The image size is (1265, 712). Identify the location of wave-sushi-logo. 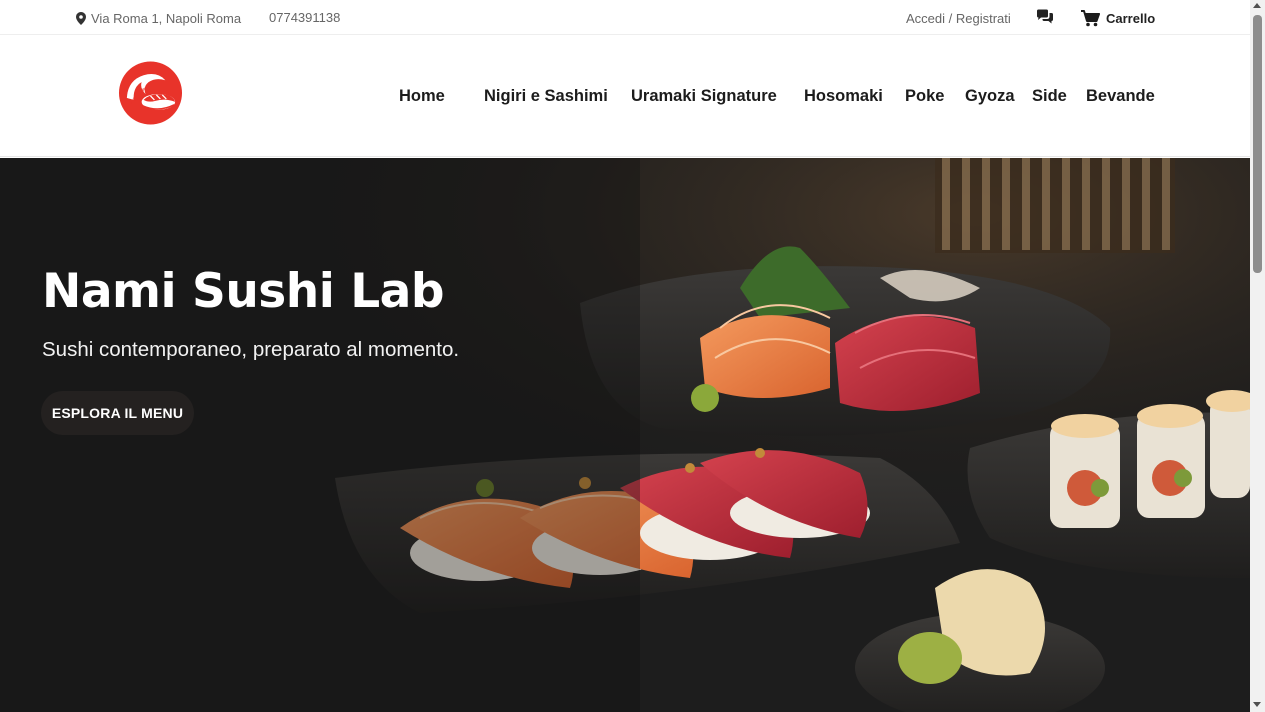
(150, 93).